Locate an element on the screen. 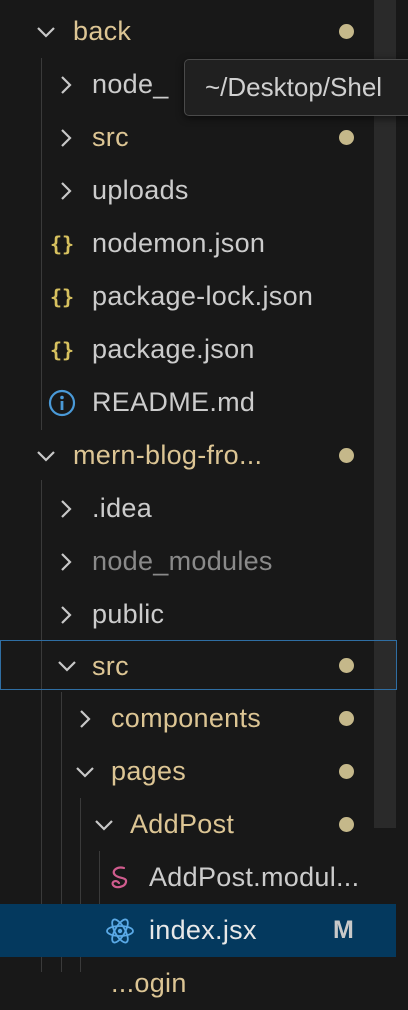 Image resolution: width=408 pixels, height=1010 pixels. tree-file-package-json: {} package.json is located at coordinates (198, 349).